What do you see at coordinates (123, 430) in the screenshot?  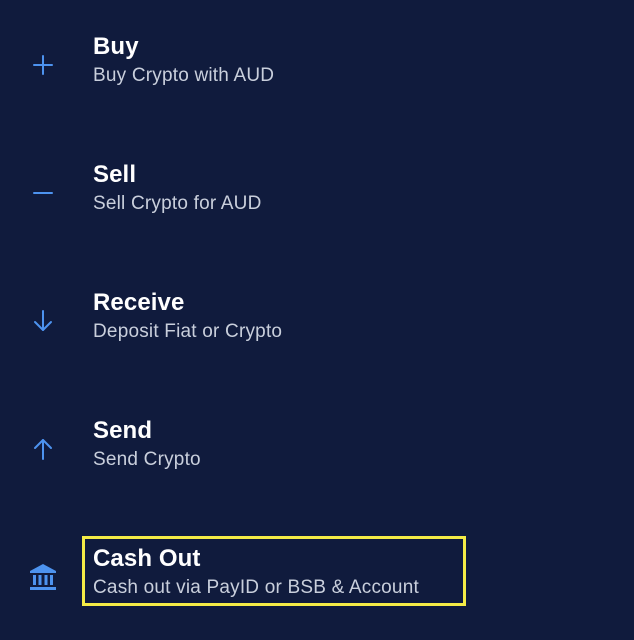 I see `menu-item-title: Send` at bounding box center [123, 430].